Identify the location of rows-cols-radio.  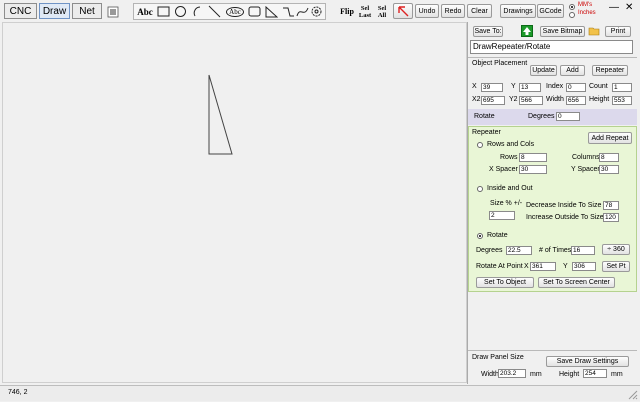
(480, 145).